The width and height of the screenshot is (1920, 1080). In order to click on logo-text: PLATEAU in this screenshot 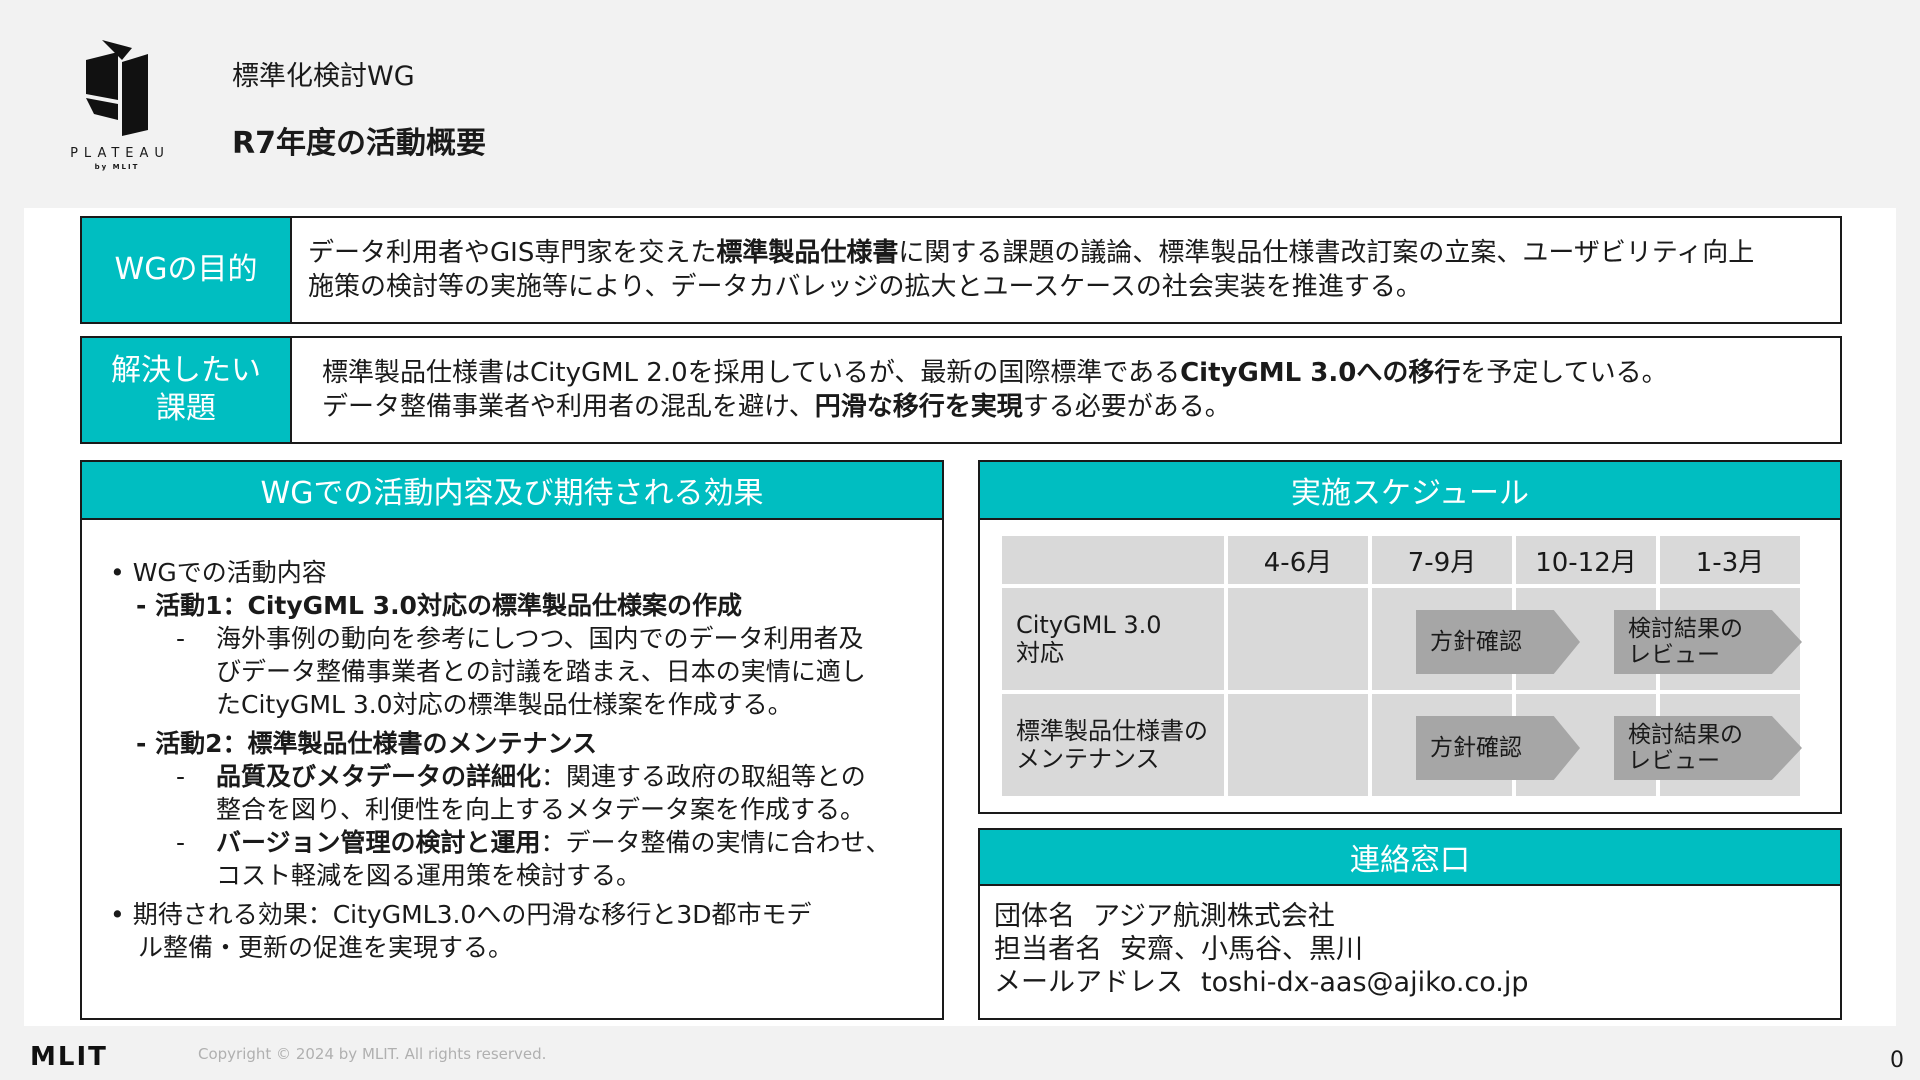, I will do `click(120, 153)`.